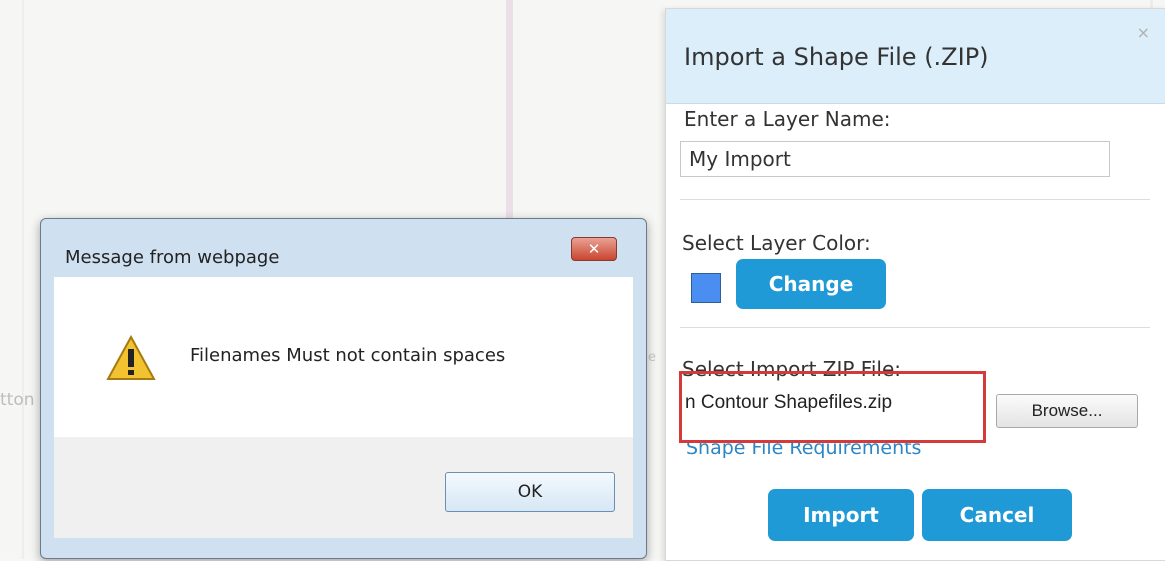  I want to click on warning-icon, so click(131, 357).